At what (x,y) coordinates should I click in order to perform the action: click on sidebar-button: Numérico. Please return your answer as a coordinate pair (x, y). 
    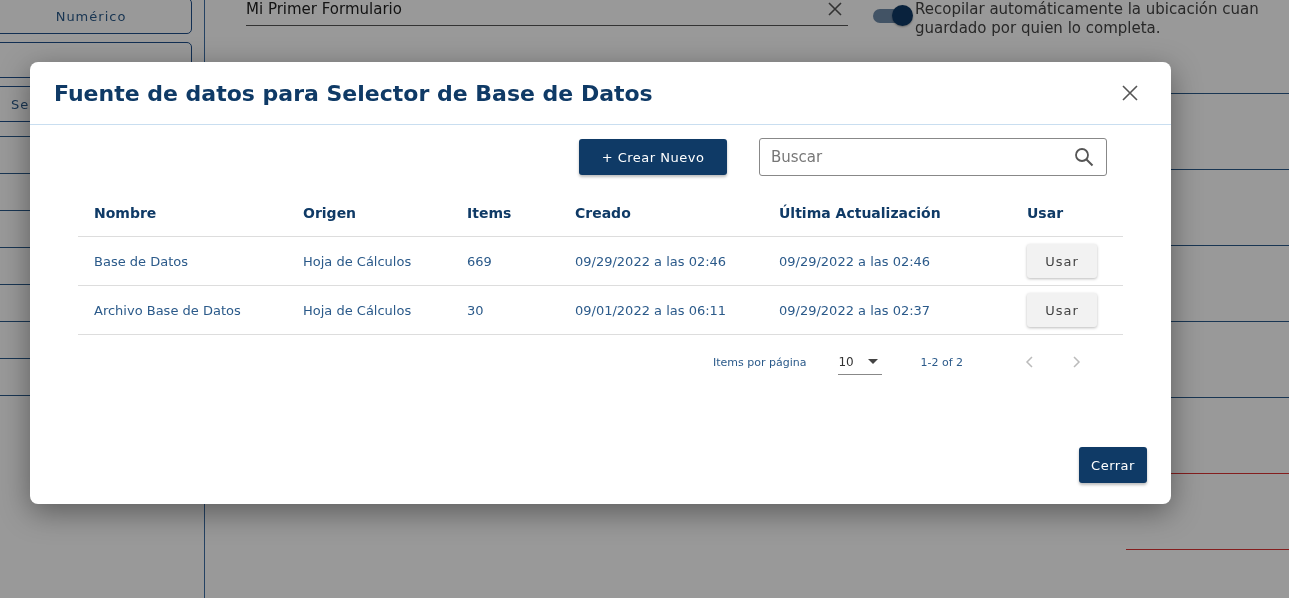
    Looking at the image, I should click on (96, 17).